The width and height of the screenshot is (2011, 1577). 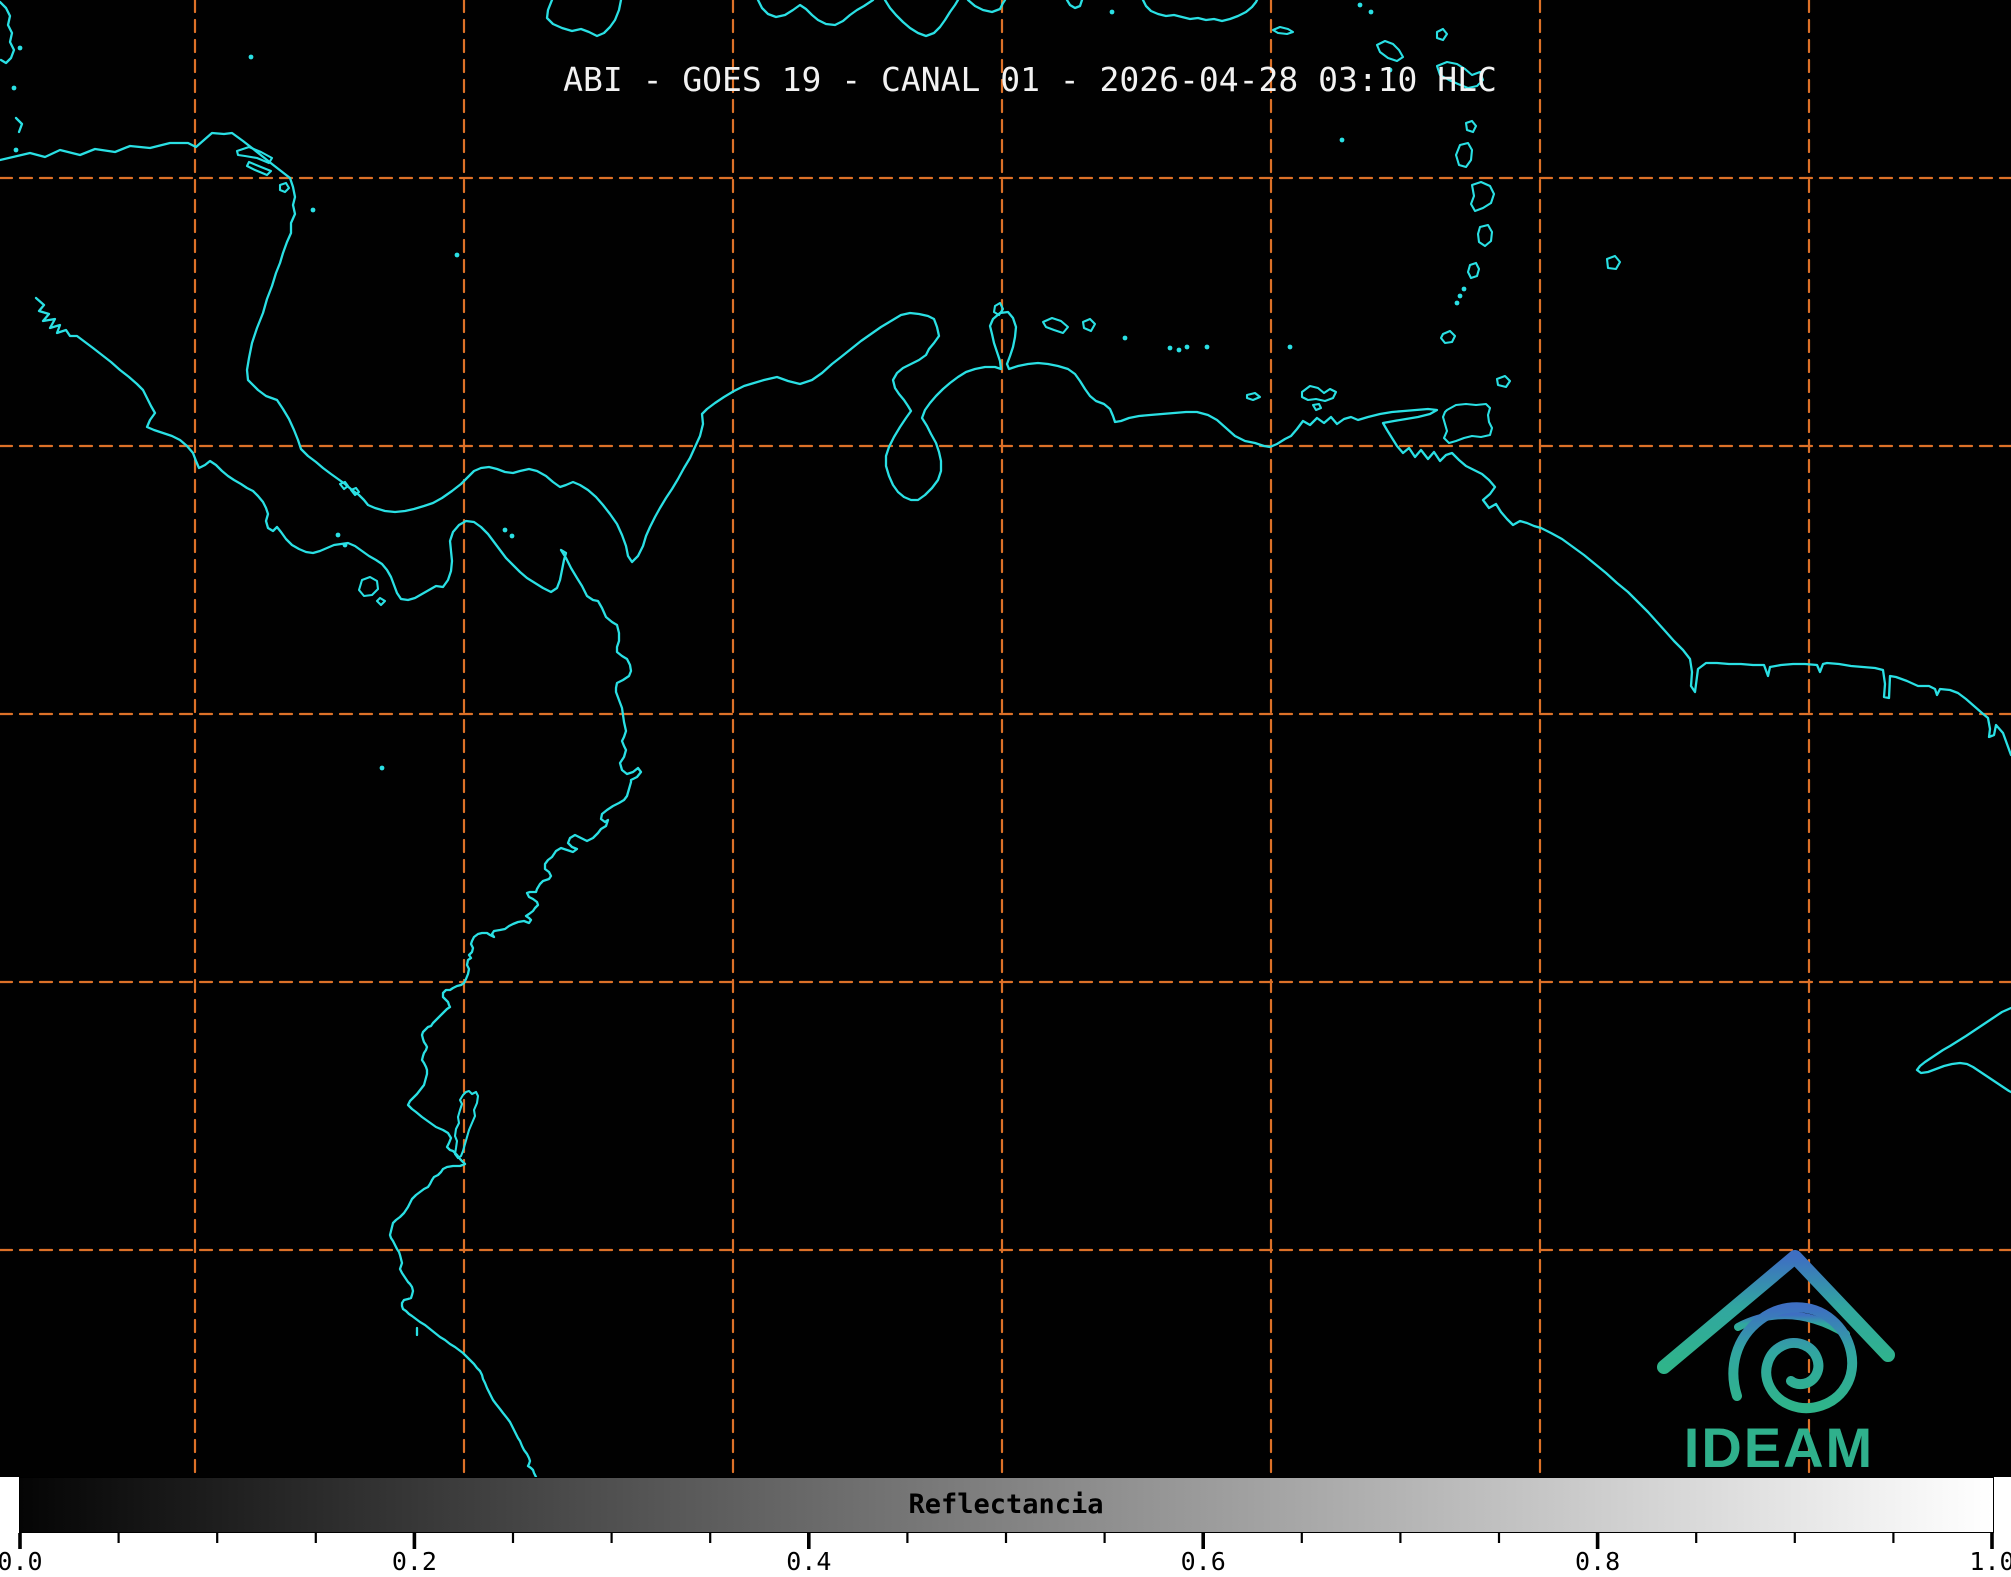 I want to click on tick-label: 0.8, so click(x=1598, y=1561).